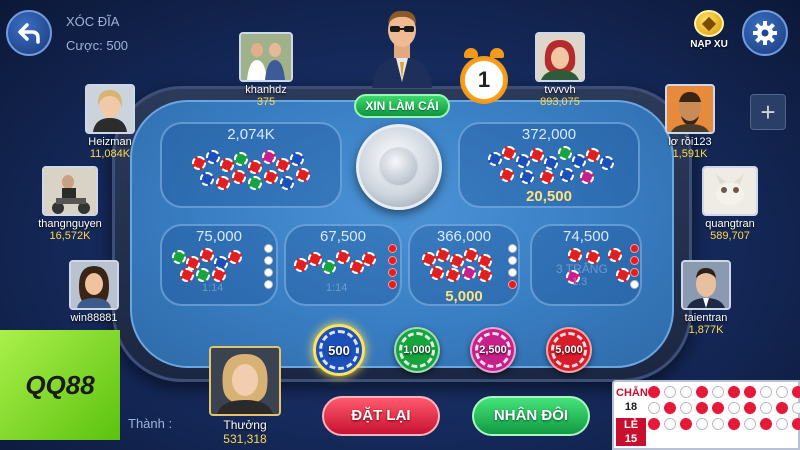 Image resolution: width=800 pixels, height=450 pixels. Describe the element at coordinates (549, 196) in the screenshot. I see `my-bet-le: 20,500` at that location.